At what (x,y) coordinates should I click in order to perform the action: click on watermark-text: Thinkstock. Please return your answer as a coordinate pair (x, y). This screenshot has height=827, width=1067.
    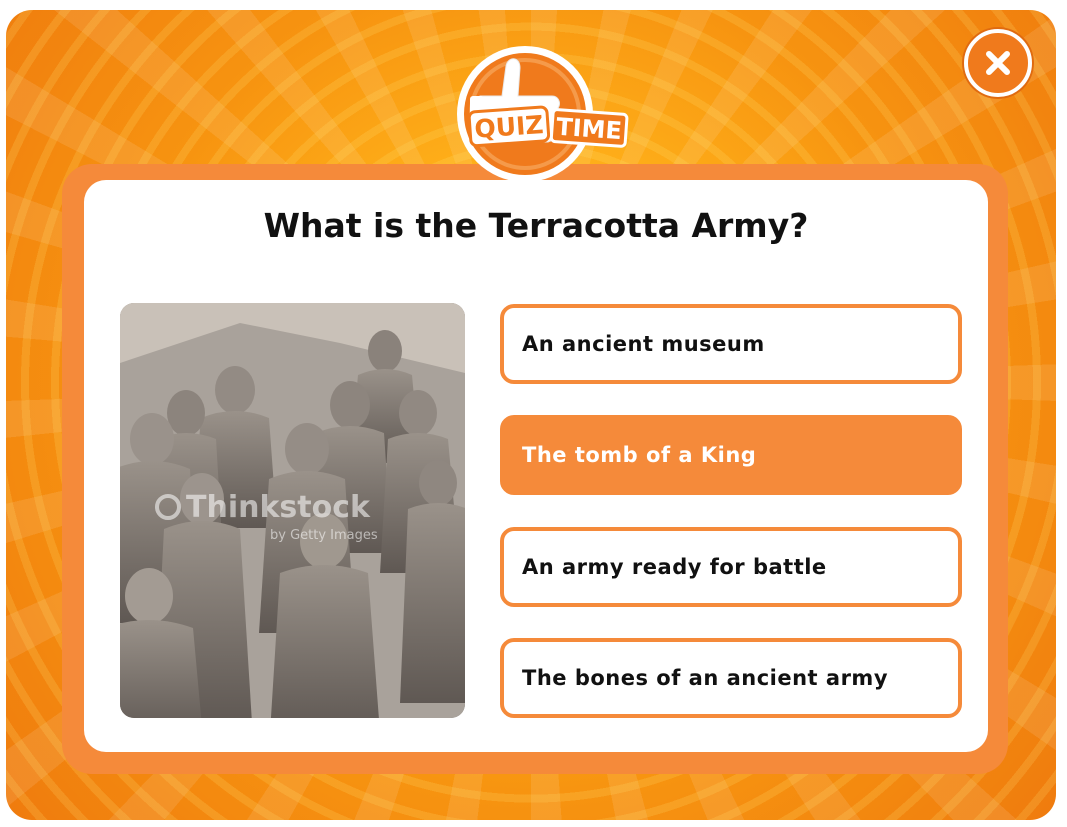
    Looking at the image, I should click on (278, 507).